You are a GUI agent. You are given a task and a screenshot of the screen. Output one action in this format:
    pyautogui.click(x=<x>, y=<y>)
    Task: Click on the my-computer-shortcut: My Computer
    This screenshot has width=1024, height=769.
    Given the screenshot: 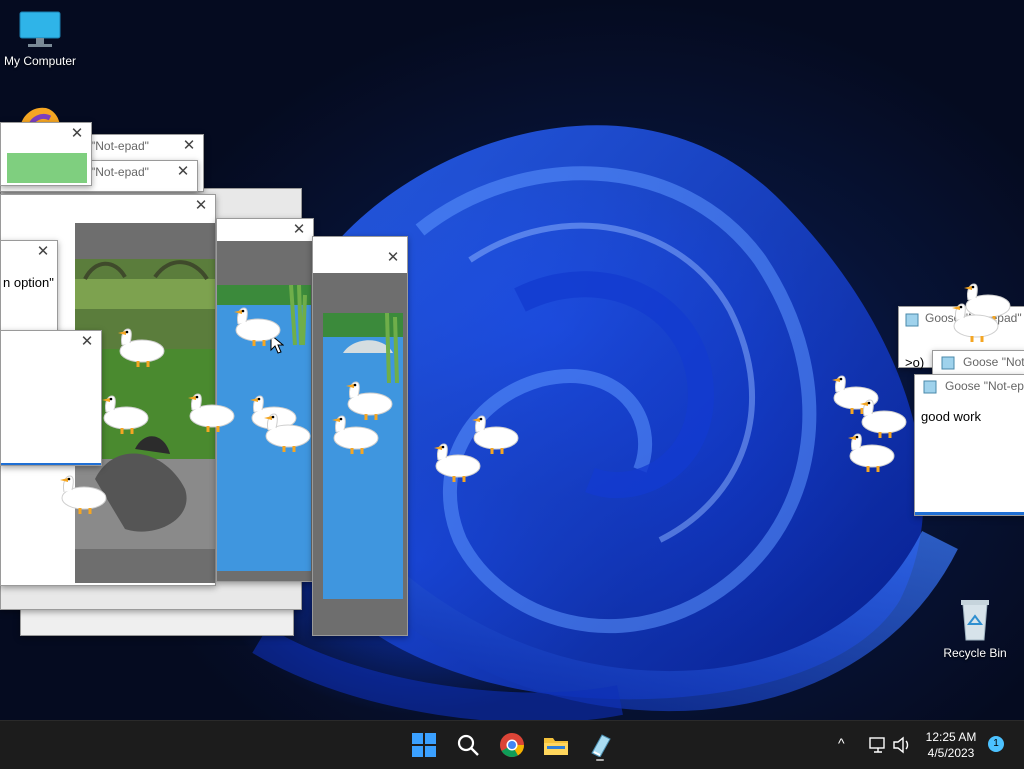 What is the action you would take?
    pyautogui.click(x=40, y=39)
    